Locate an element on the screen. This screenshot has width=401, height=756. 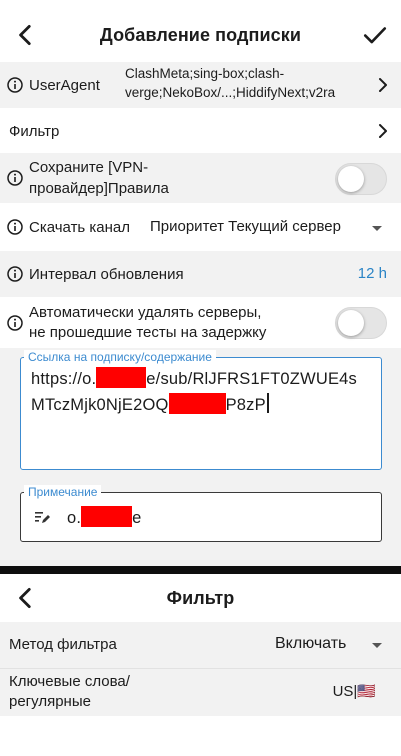
link-line1-start: https://o. is located at coordinates (64, 379).